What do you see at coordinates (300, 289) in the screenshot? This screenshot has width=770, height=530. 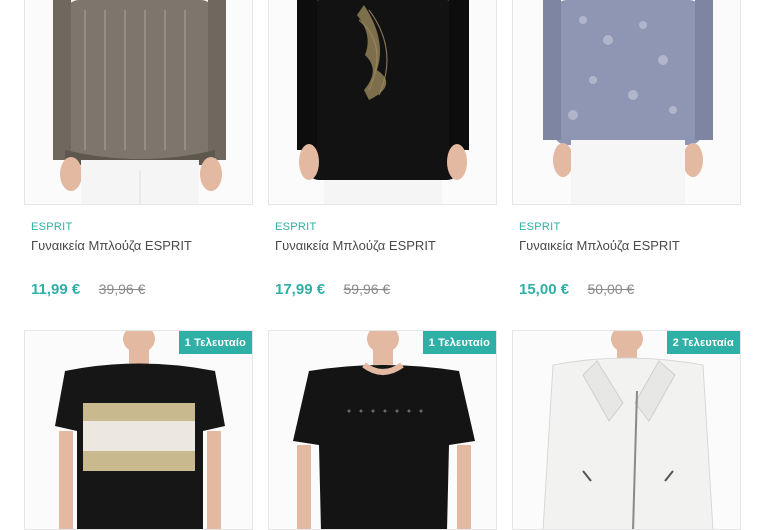 I see `product-price: 17,99 €` at bounding box center [300, 289].